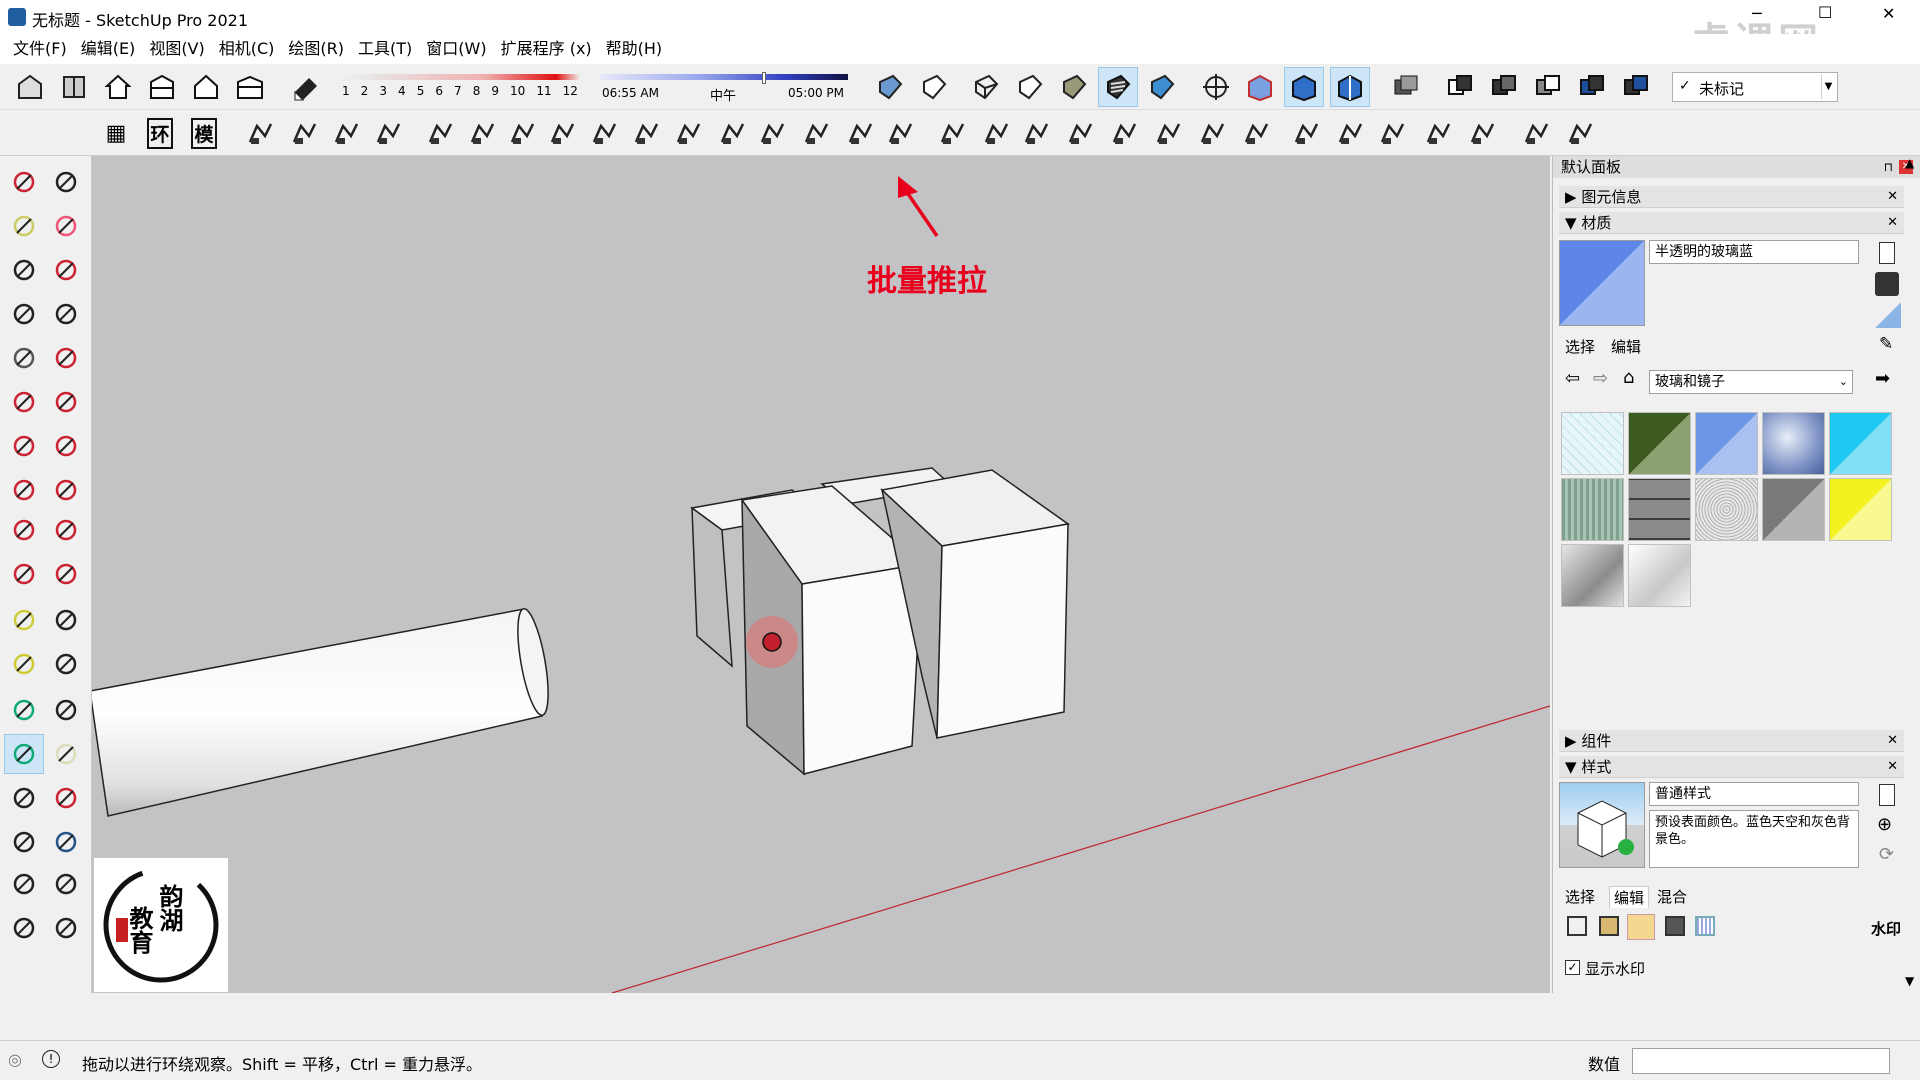 The width and height of the screenshot is (1920, 1080). Describe the element at coordinates (646, 133) in the screenshot. I see `spiral-icon` at that location.